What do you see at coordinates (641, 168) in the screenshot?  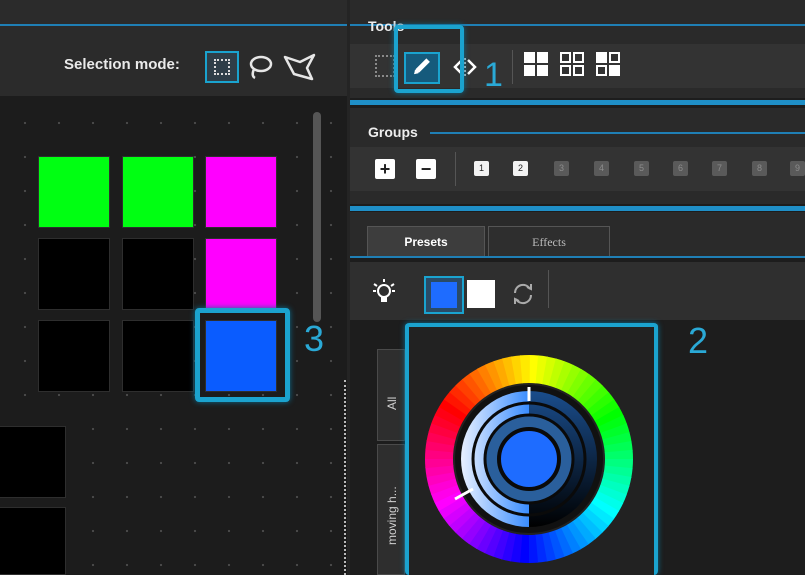 I see `group-button-5: 5` at bounding box center [641, 168].